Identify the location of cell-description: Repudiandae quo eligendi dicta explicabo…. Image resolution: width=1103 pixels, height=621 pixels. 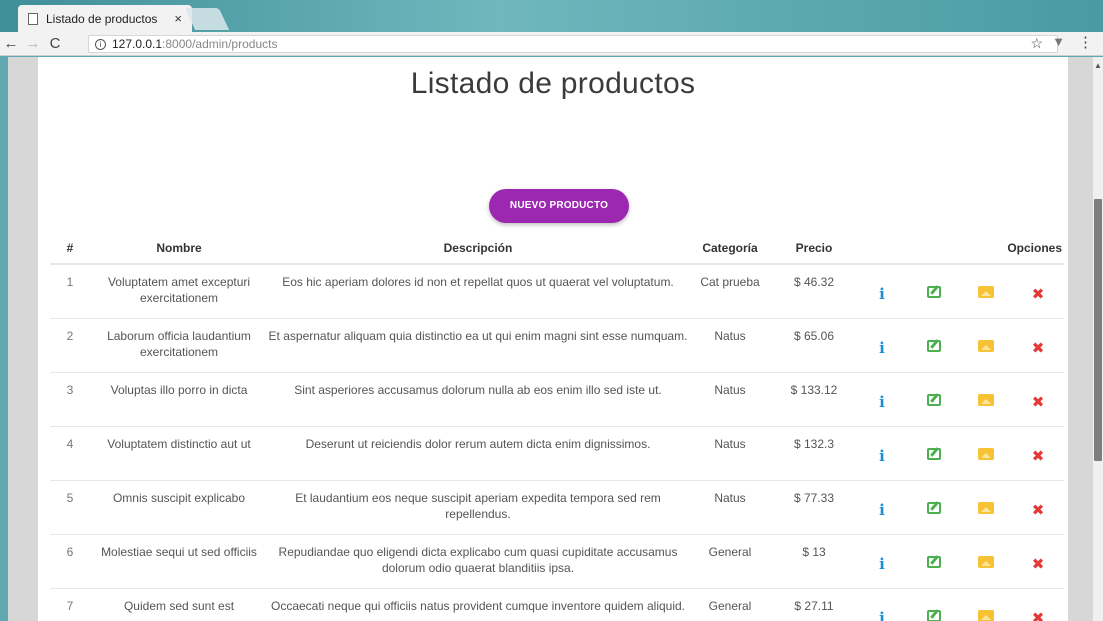
(478, 561).